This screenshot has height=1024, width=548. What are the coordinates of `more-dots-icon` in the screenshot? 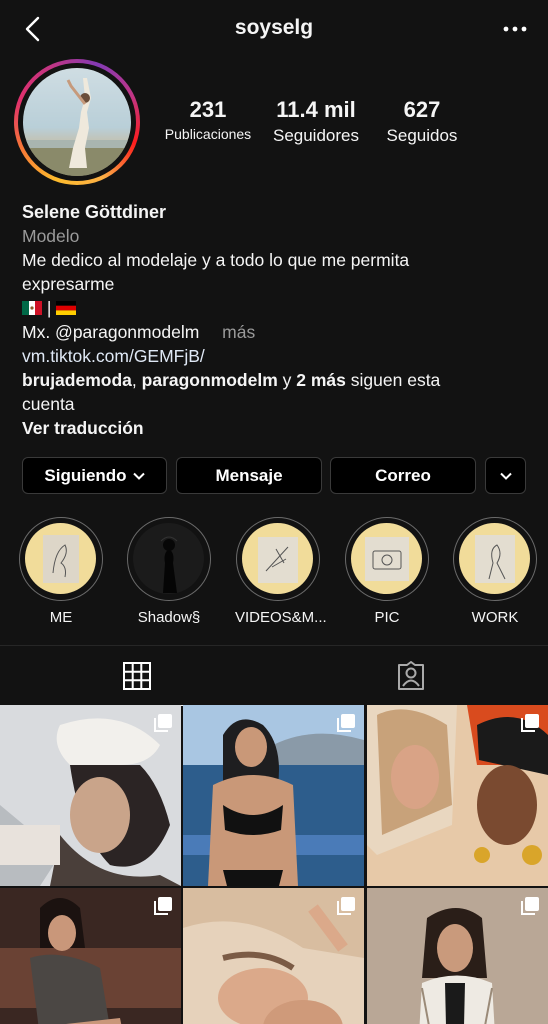 It's located at (515, 29).